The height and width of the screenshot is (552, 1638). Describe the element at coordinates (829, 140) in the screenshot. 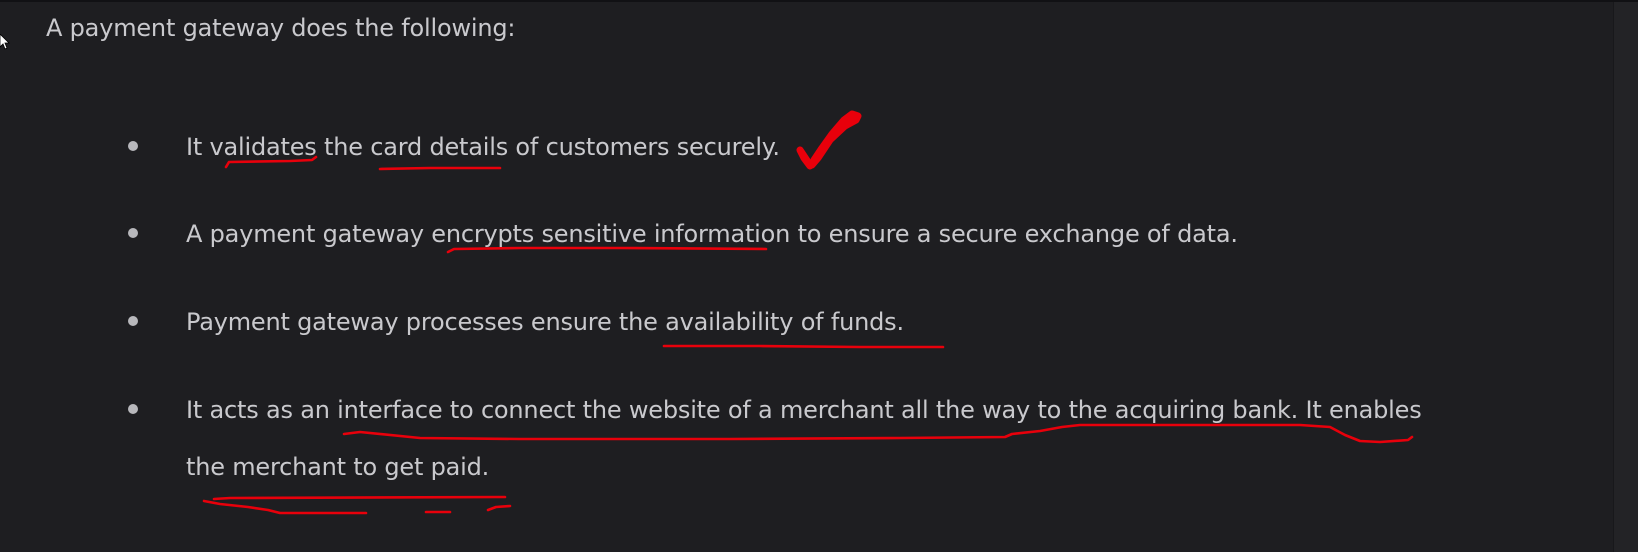

I see `checkmark-icon` at that location.